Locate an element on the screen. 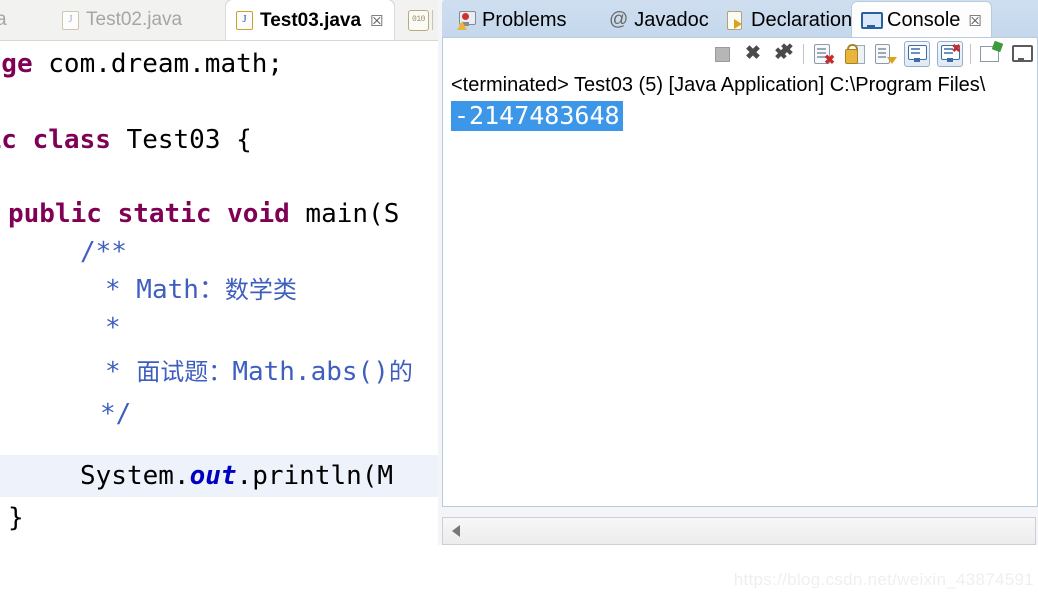 Image resolution: width=1038 pixels, height=596 pixels. binary-file-icon: 010 is located at coordinates (418, 20).